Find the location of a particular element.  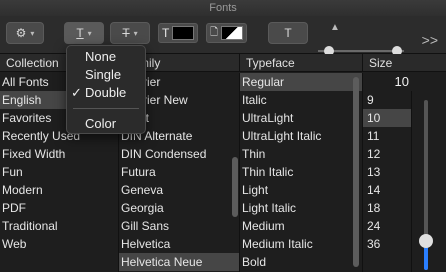

menu-item-single: Single is located at coordinates (106, 75).